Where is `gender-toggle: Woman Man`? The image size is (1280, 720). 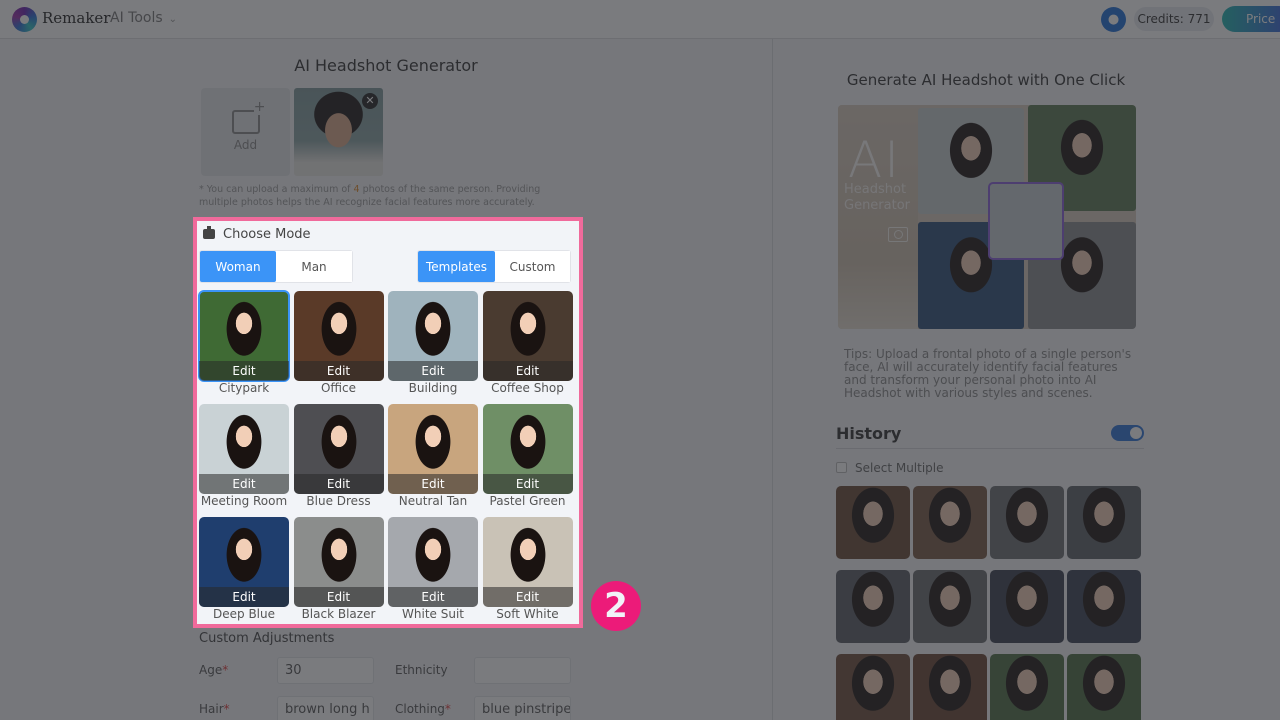
gender-toggle: Woman Man is located at coordinates (276, 266).